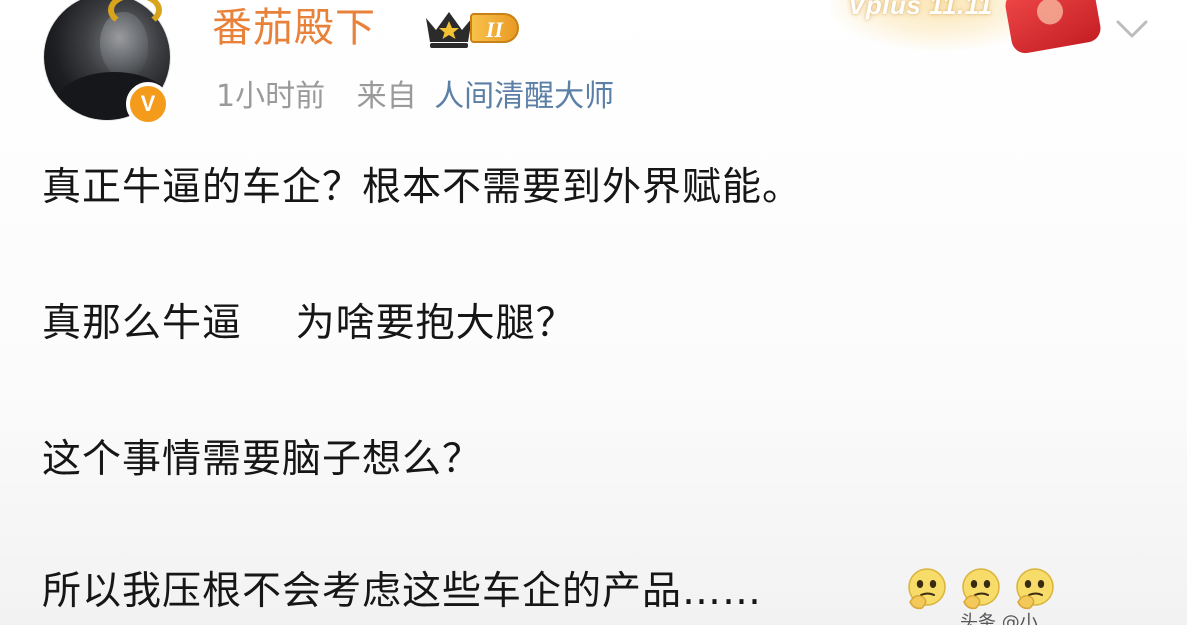  I want to click on source-app-link: 人间清醒大师, so click(524, 96).